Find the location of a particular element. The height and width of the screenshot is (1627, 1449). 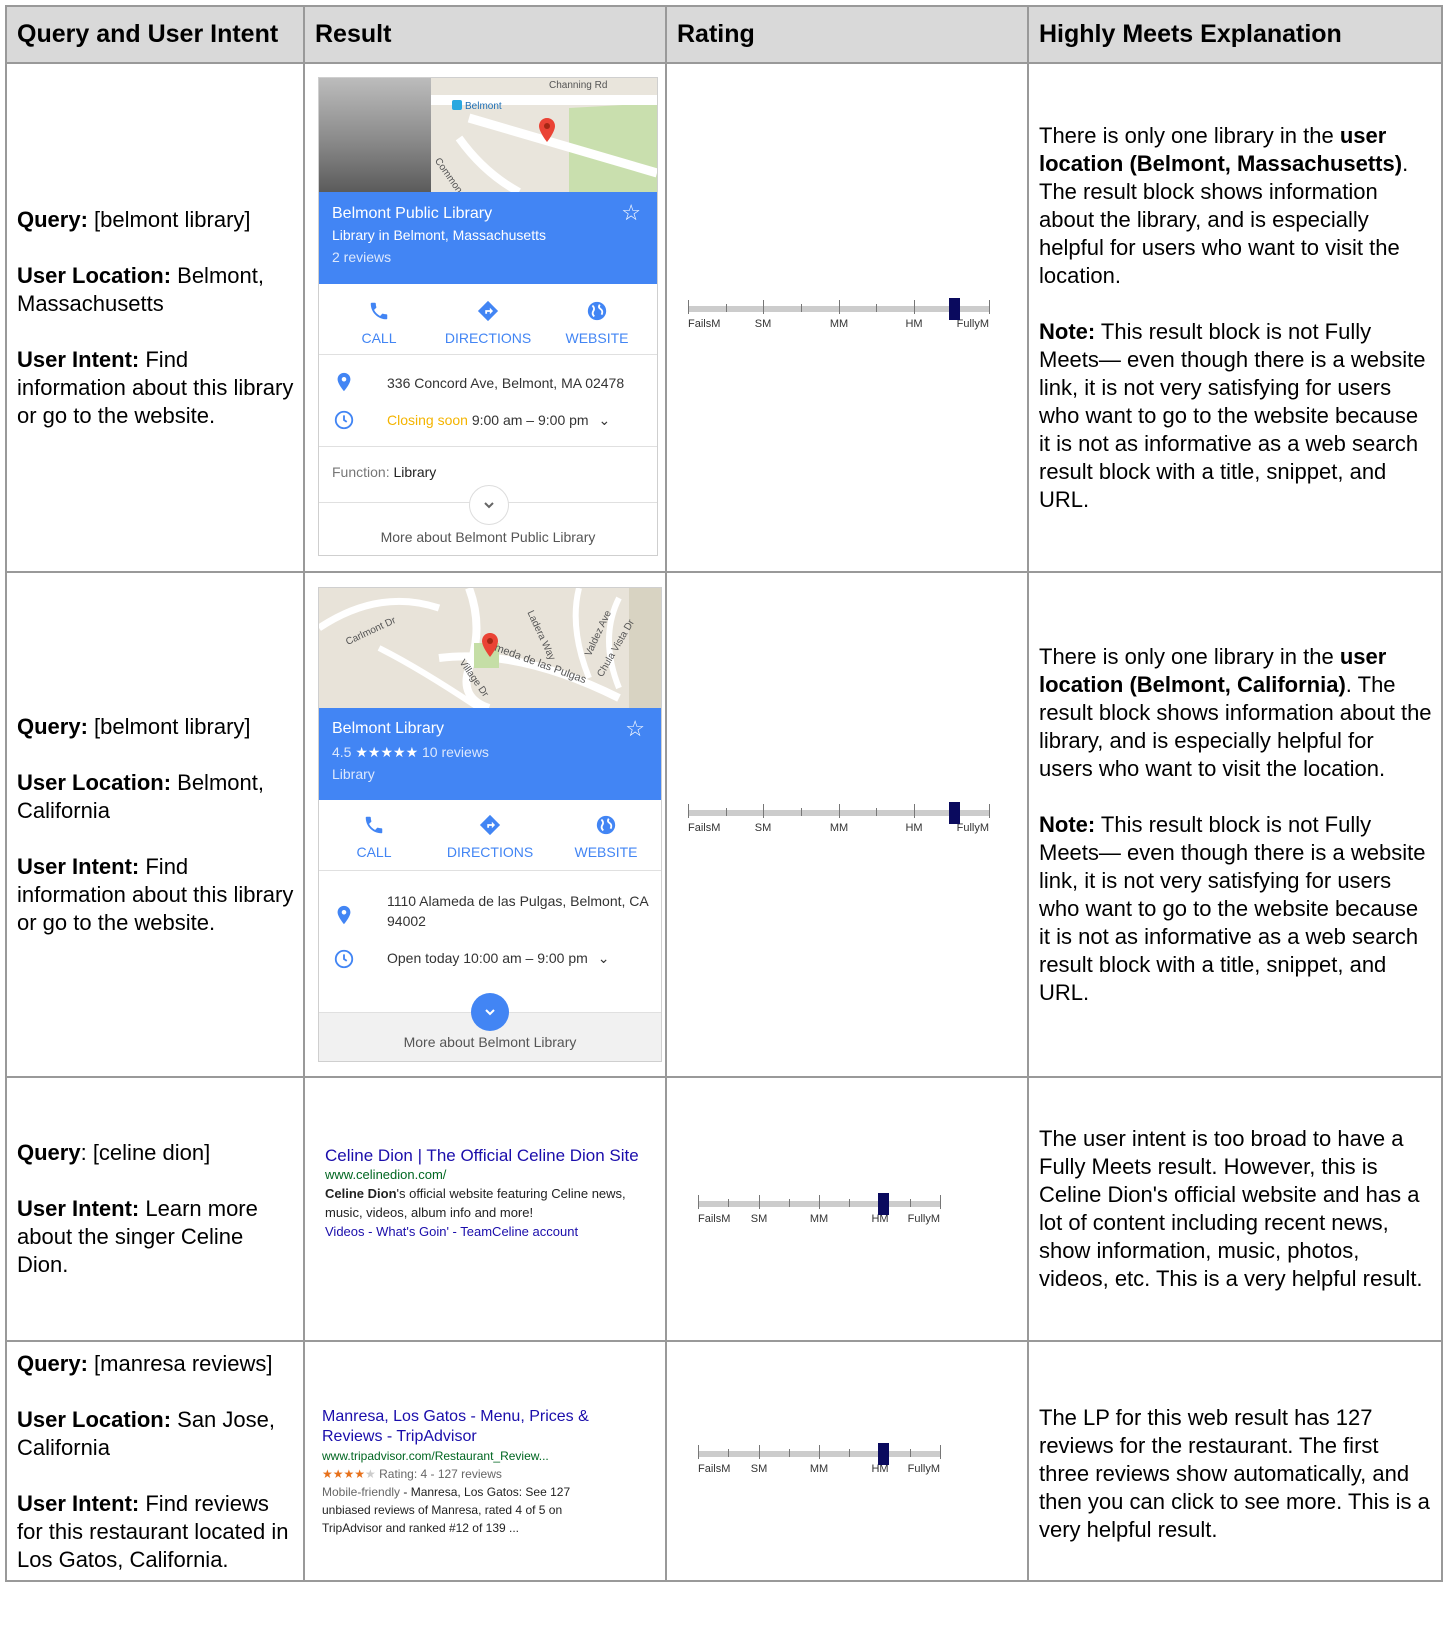

map-thumbnail: Channing Rd Belmont Common S is located at coordinates (488, 135).